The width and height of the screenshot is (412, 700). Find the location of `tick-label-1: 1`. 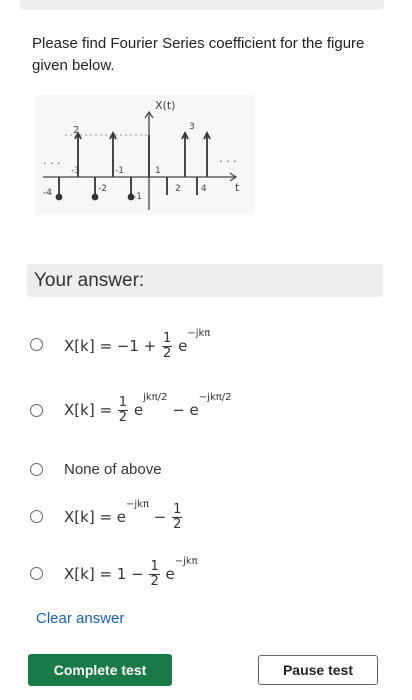

tick-label-1: 1 is located at coordinates (158, 171).